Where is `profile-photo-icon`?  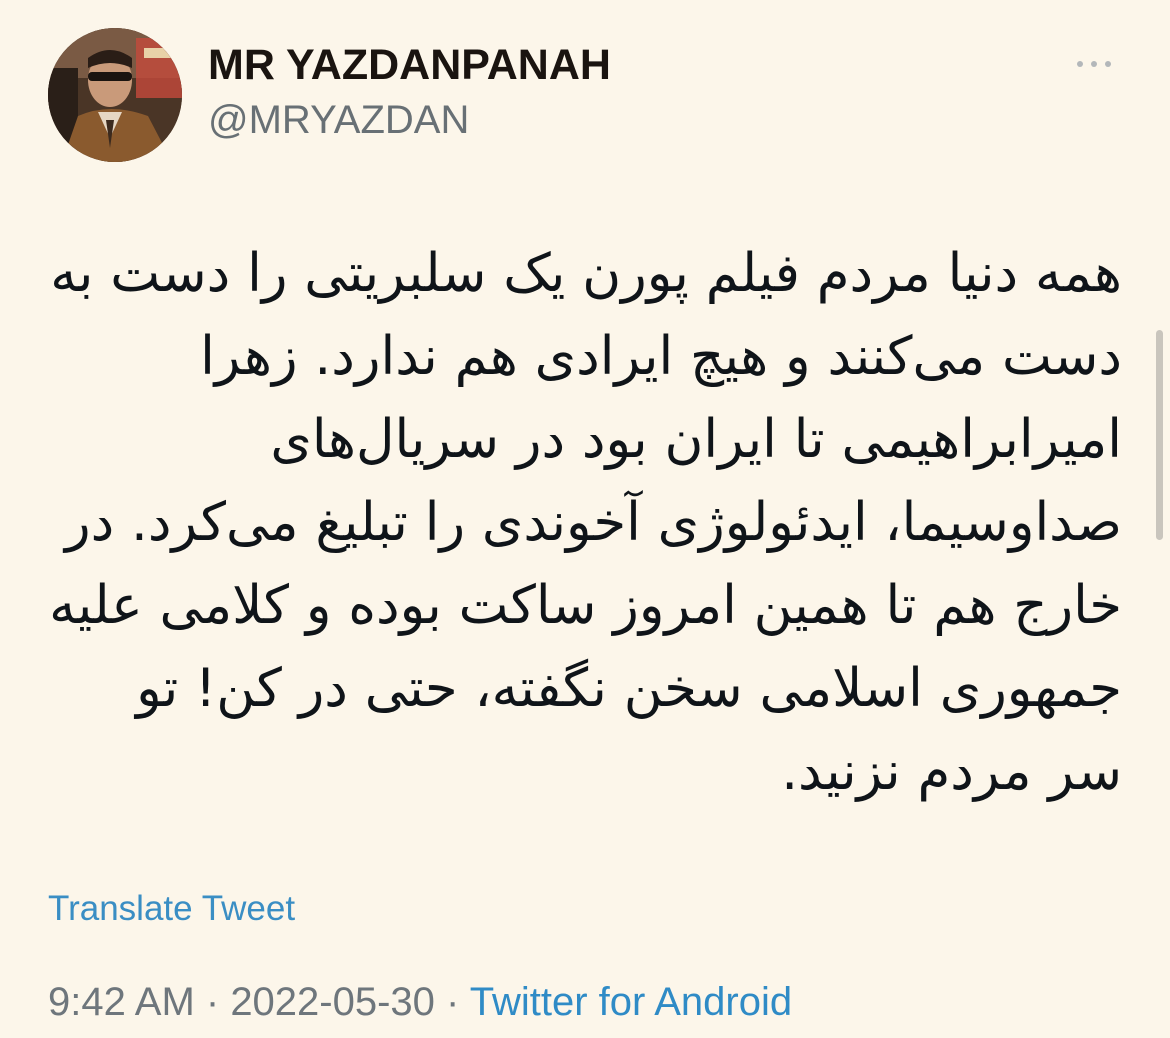
profile-photo-icon is located at coordinates (115, 95).